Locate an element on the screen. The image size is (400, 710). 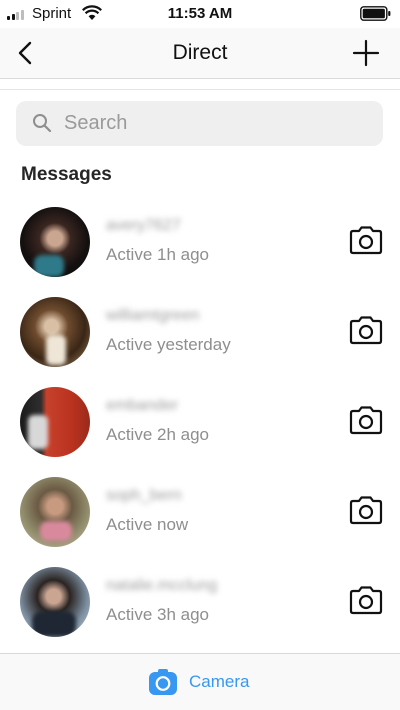
message-row: natalie.mcclung Active 3h ago is located at coordinates (200, 605).